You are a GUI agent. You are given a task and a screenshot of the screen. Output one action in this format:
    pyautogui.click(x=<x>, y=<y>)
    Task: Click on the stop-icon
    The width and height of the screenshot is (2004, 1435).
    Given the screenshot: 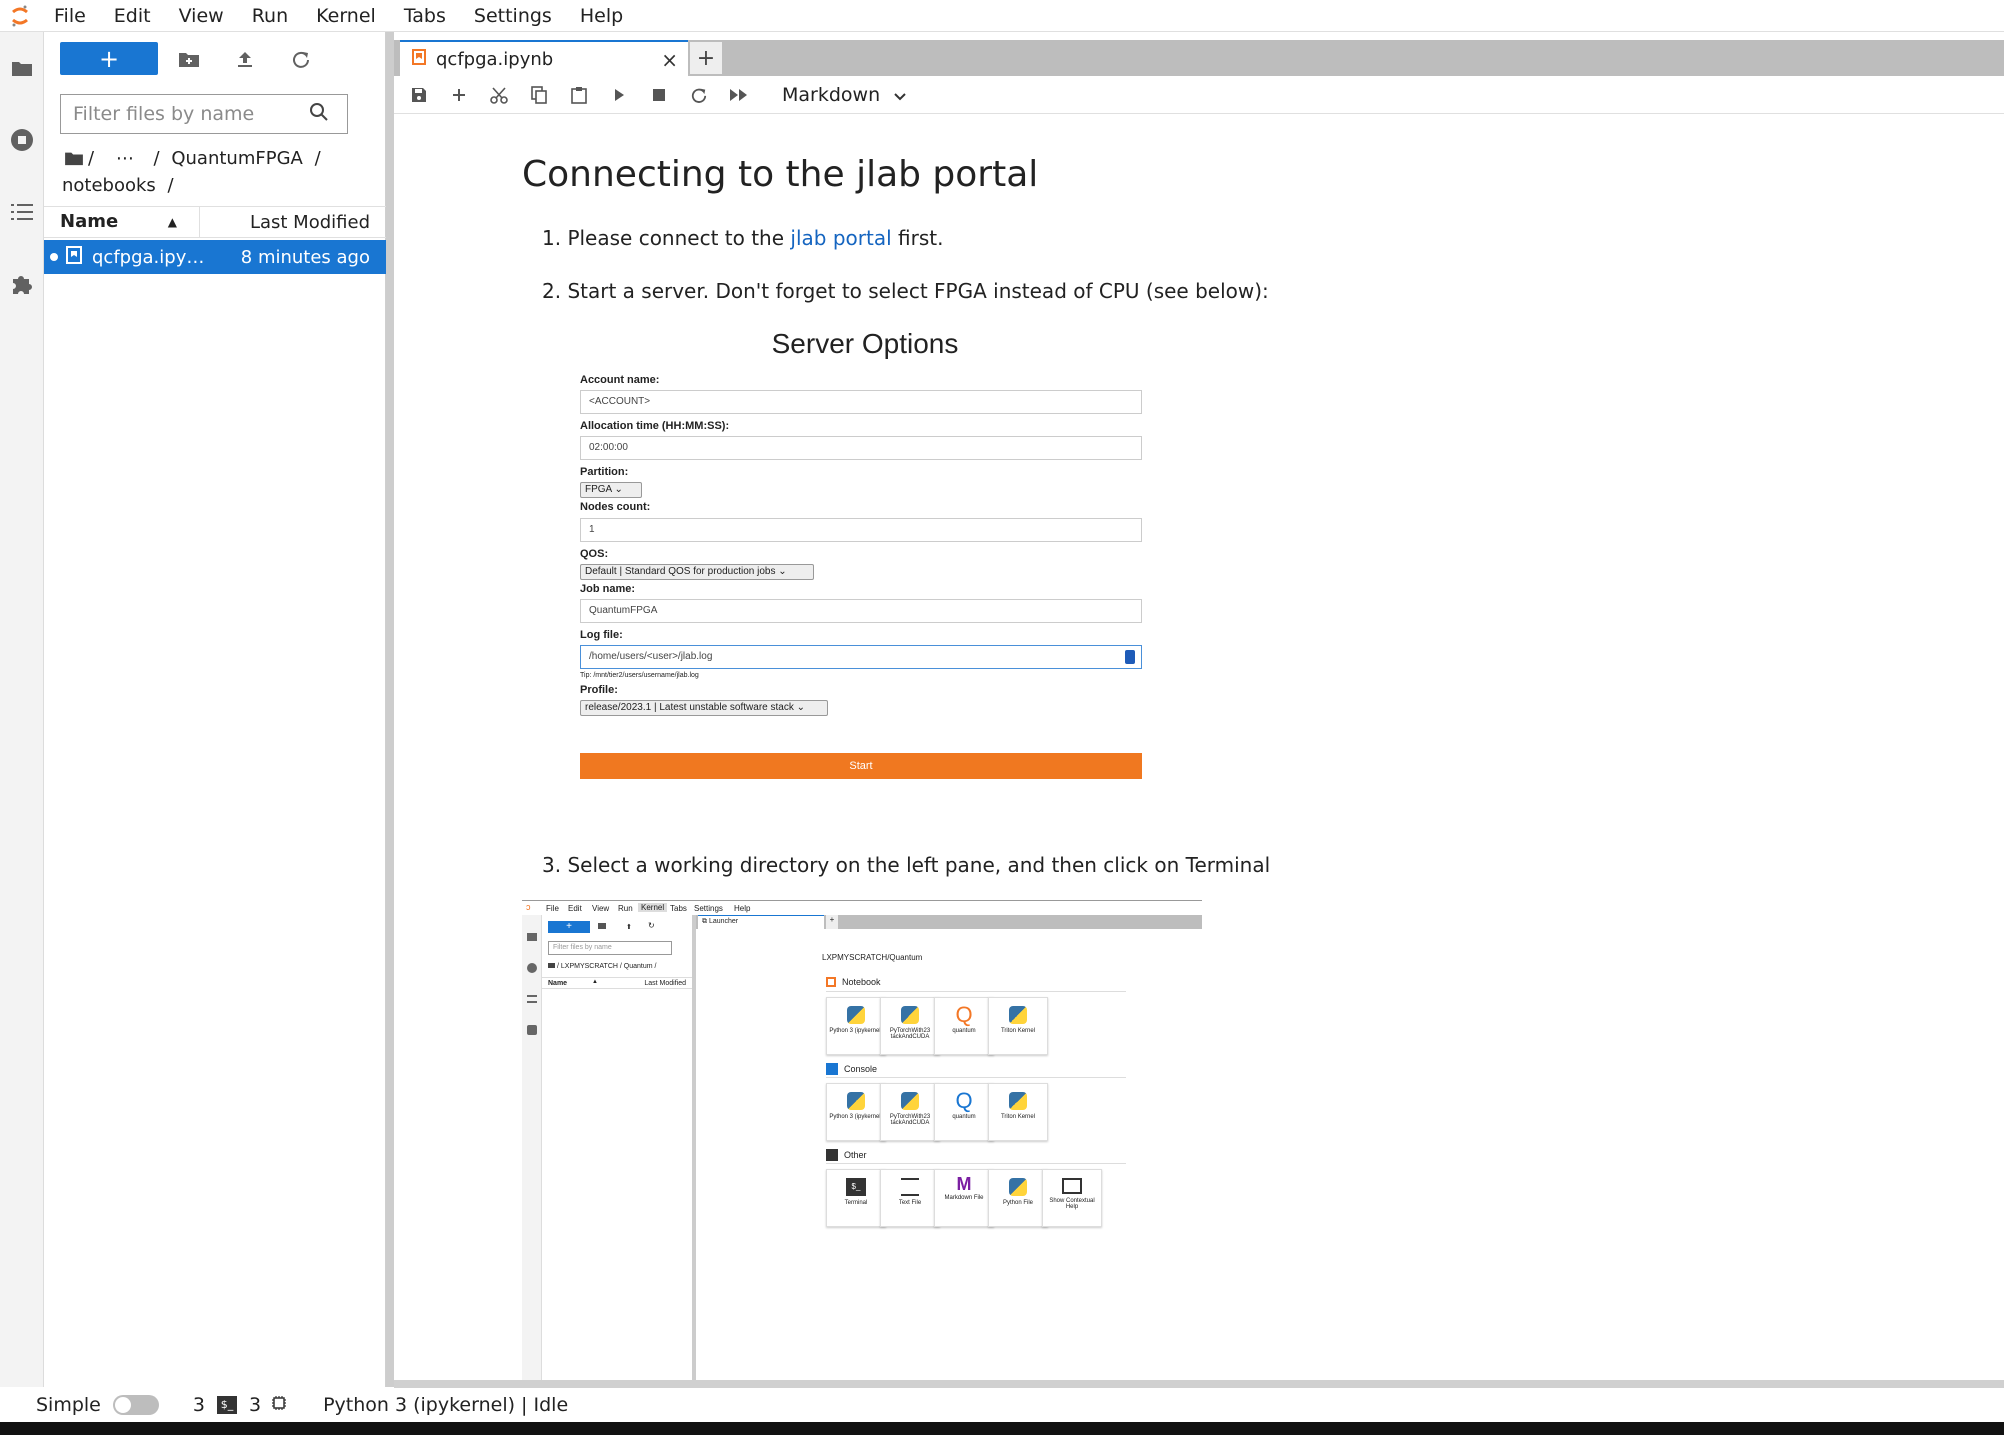 What is the action you would take?
    pyautogui.click(x=659, y=95)
    